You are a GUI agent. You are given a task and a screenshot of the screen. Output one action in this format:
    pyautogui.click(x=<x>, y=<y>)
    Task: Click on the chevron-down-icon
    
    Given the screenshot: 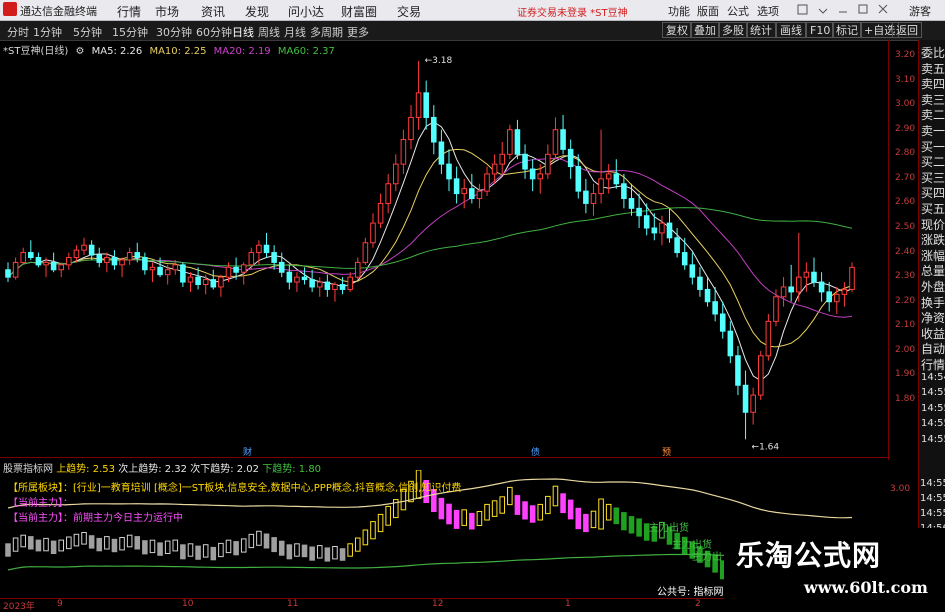 What is the action you would take?
    pyautogui.click(x=823, y=11)
    